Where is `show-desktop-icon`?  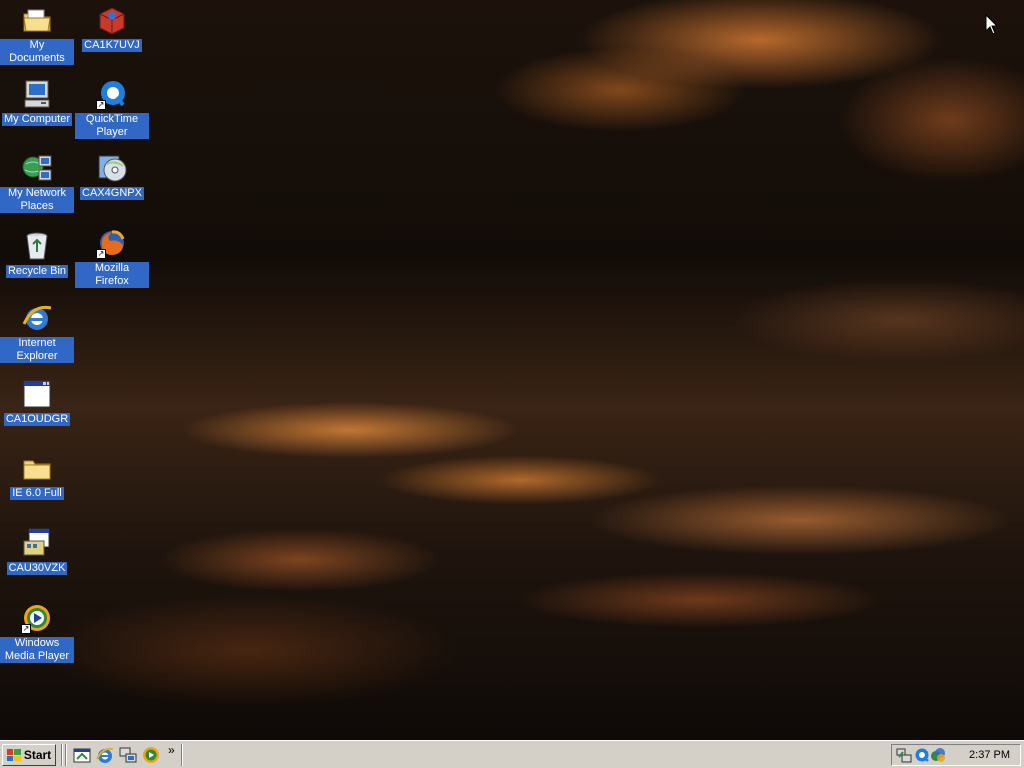 show-desktop-icon is located at coordinates (82, 755).